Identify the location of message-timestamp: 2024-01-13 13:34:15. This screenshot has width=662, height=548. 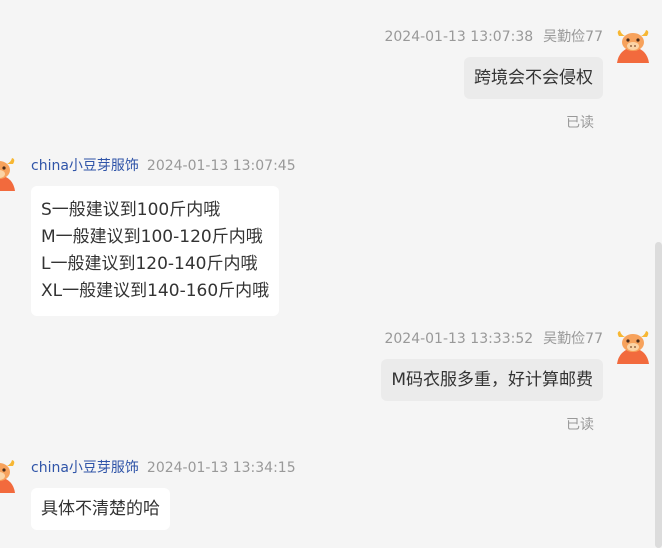
(221, 468).